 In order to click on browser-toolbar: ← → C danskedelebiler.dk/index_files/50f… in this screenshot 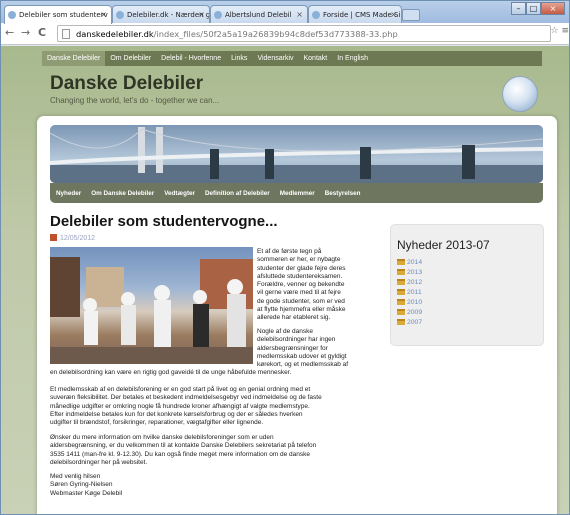, I will do `click(285, 34)`.